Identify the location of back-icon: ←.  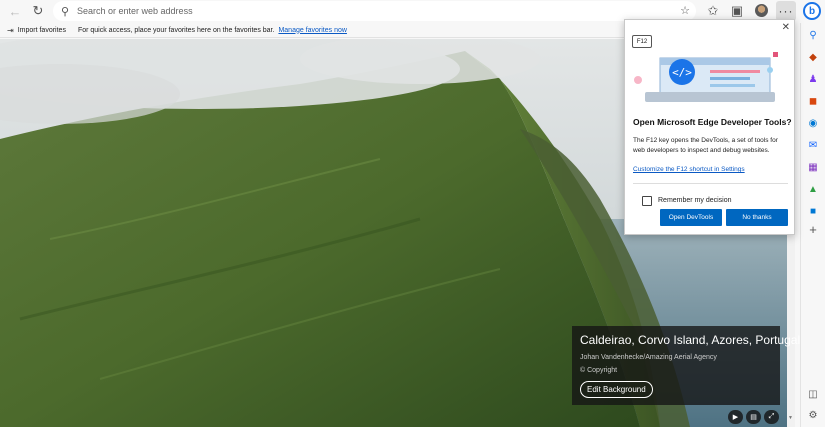
(15, 11).